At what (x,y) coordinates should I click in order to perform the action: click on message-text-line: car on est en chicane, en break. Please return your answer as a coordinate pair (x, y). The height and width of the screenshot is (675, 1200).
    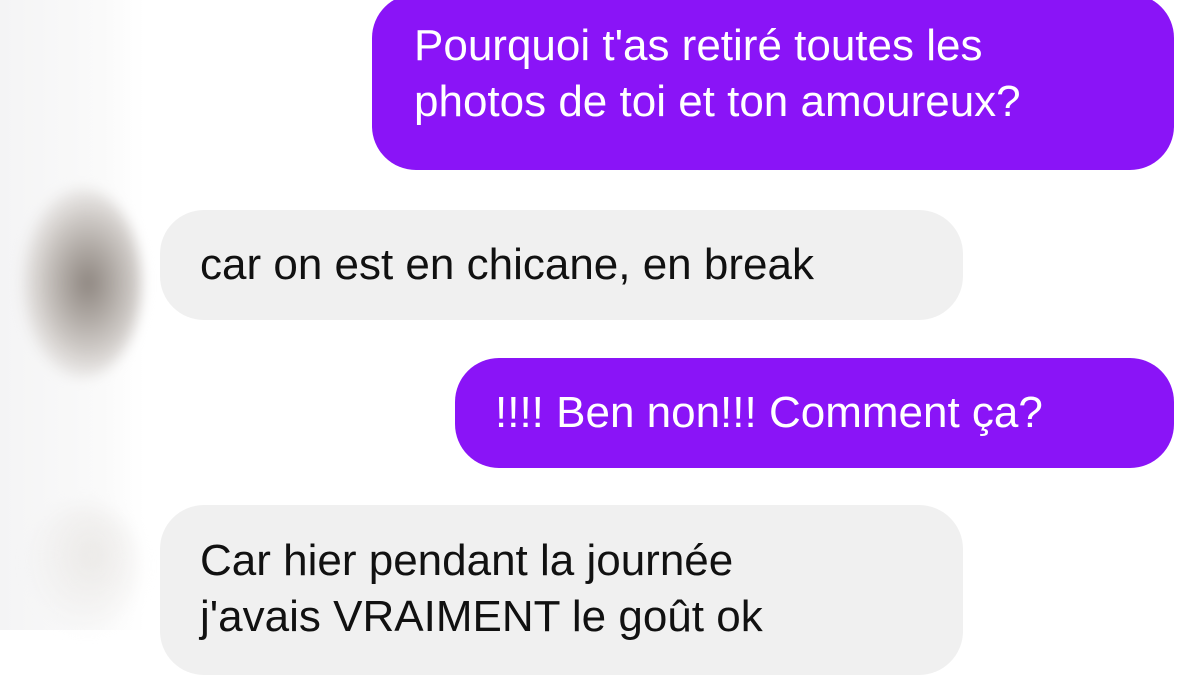
    Looking at the image, I should click on (507, 264).